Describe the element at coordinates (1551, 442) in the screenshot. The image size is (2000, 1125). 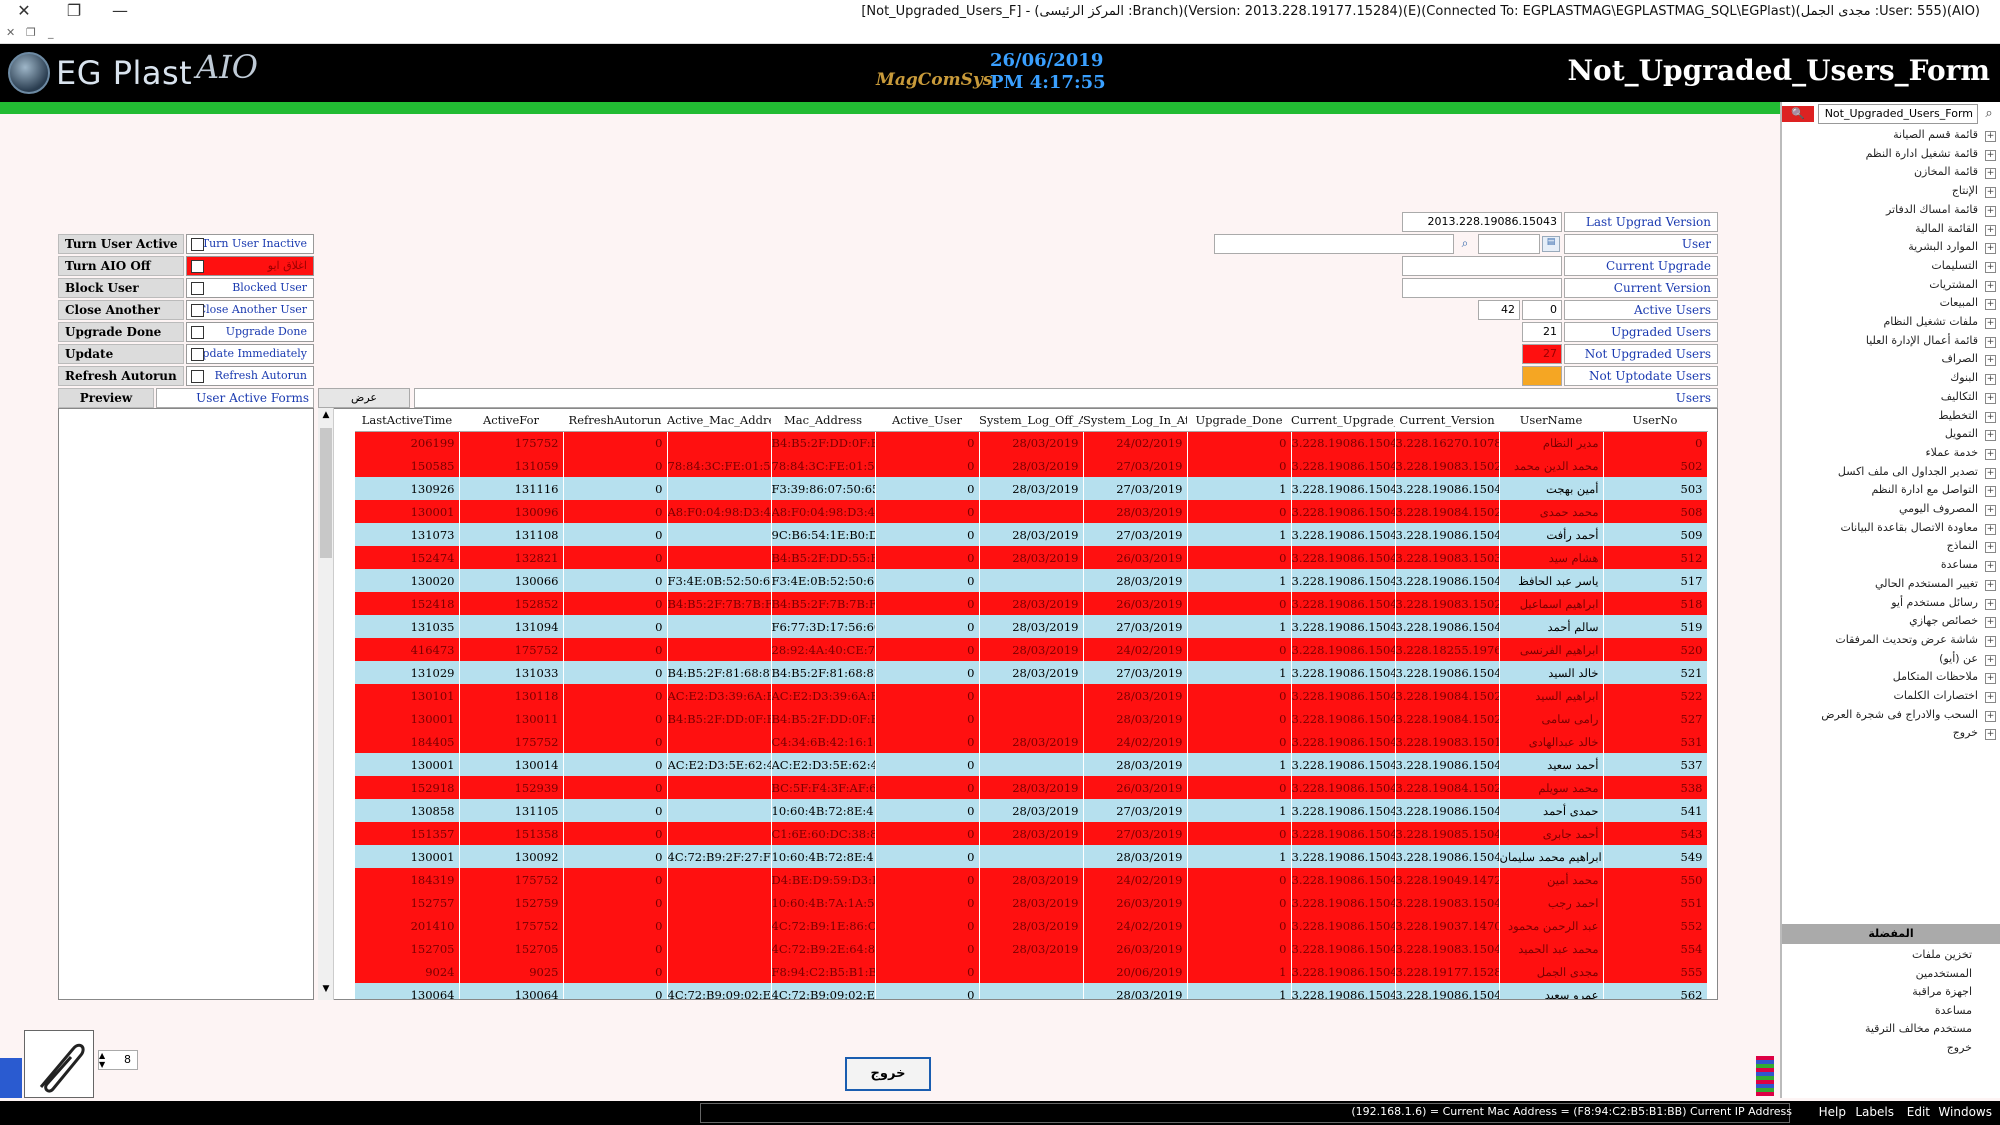
I see `table-cell: مدير النظام` at that location.